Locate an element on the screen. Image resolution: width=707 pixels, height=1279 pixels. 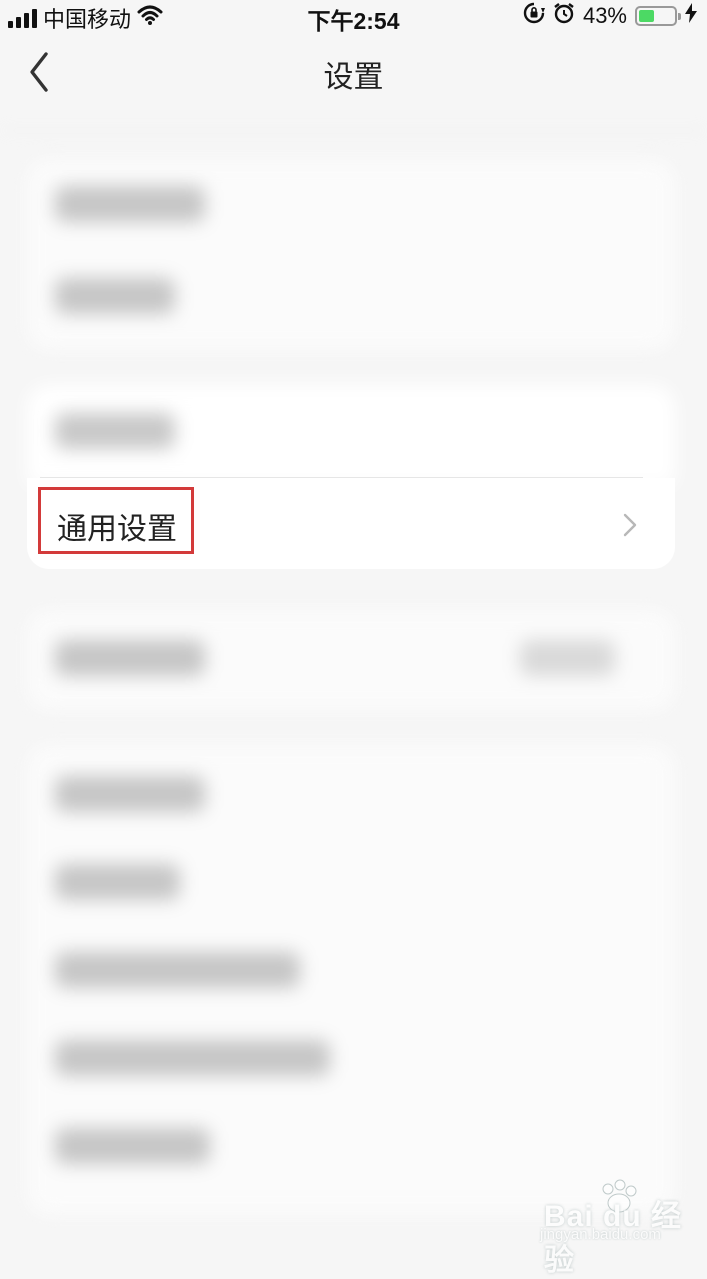
battery-icon is located at coordinates (658, 16).